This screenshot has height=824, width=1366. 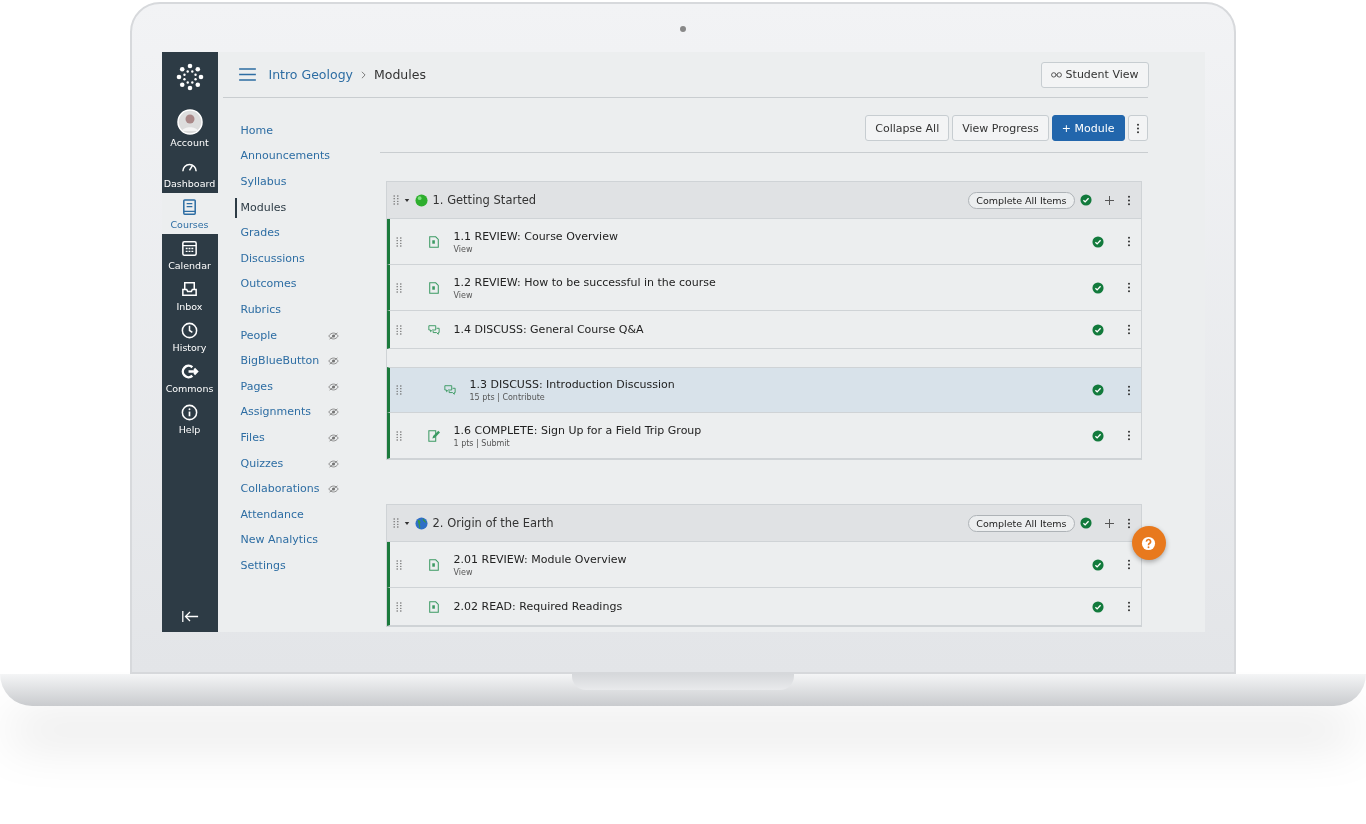 What do you see at coordinates (763, 436) in the screenshot?
I see `module-item: 1.6 COMPLETE: Sign Up for a Field Trip Group 1 pts | Submit` at bounding box center [763, 436].